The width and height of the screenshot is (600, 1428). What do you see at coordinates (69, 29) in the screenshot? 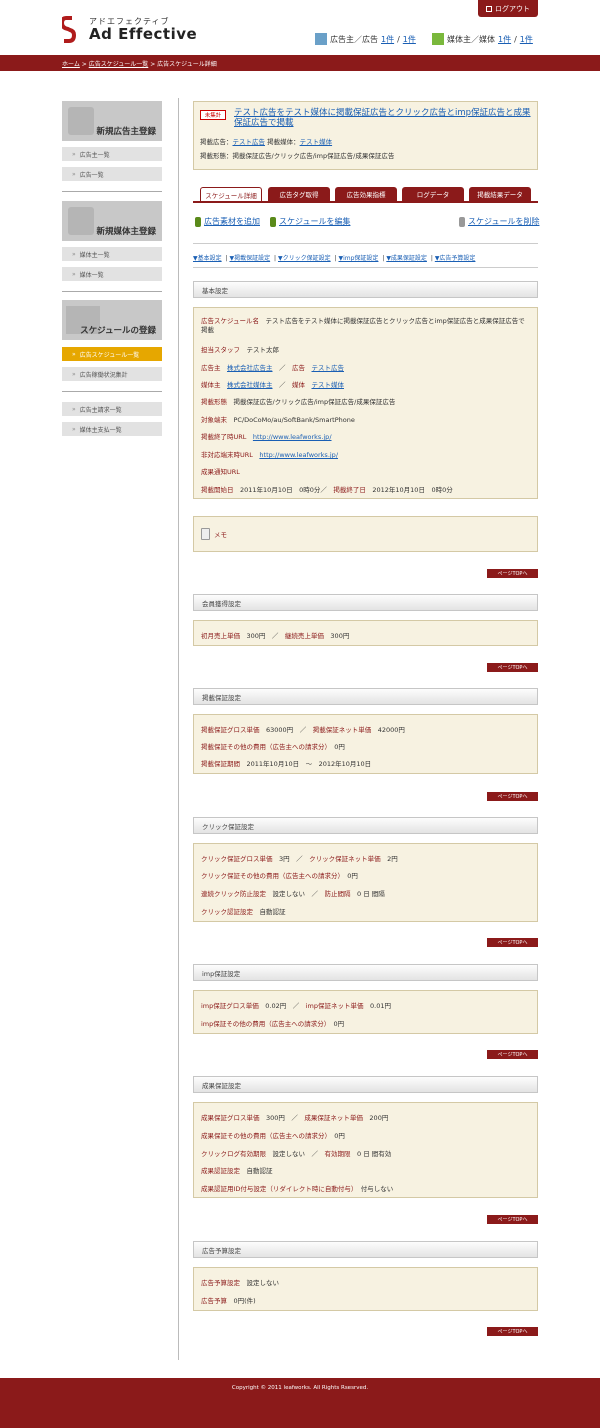
I see `logo-icon` at bounding box center [69, 29].